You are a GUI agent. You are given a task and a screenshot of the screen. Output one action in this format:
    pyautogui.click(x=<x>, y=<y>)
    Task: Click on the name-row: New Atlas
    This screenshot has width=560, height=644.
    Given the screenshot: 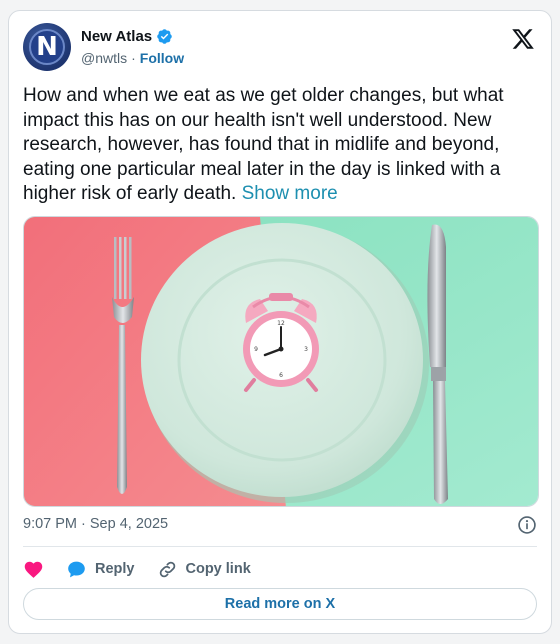 What is the action you would take?
    pyautogui.click(x=127, y=36)
    